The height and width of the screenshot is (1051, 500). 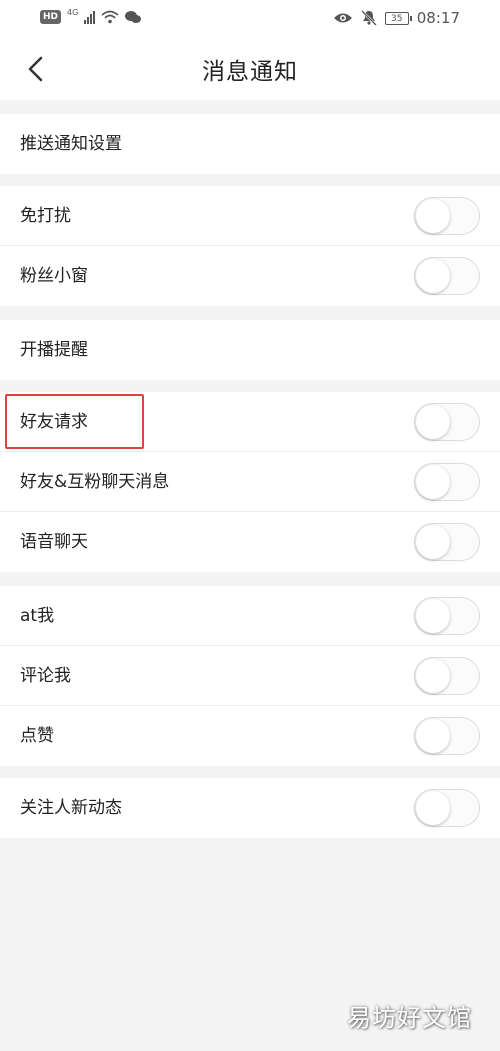 I want to click on at-me-toggle, so click(x=447, y=616).